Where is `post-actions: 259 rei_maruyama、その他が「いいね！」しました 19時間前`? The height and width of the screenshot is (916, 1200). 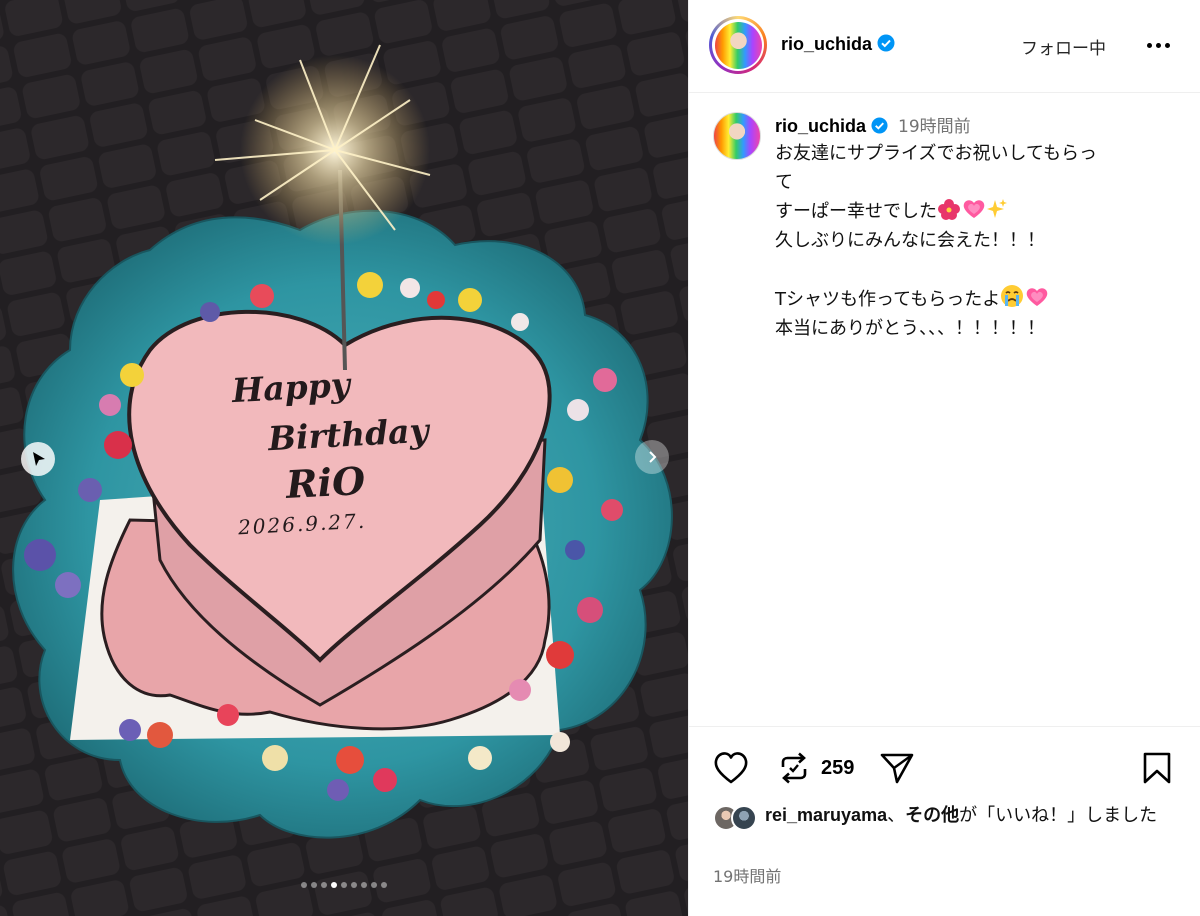
post-actions: 259 rei_maruyama、その他が「いいね！」しました 19時間前 is located at coordinates (944, 821).